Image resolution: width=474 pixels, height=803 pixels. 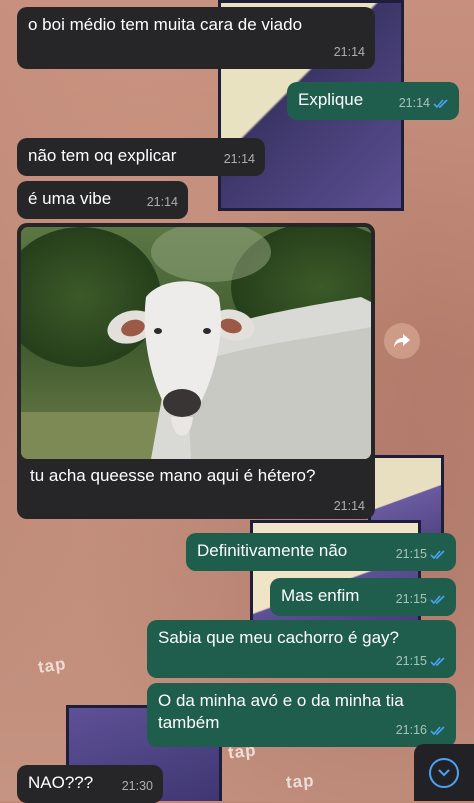 I want to click on message-text: é uma vibe, so click(x=70, y=198).